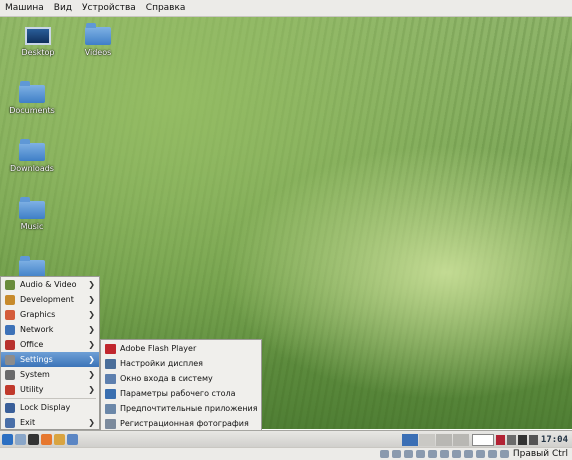 This screenshot has height=460, width=572. What do you see at coordinates (50, 422) in the screenshot?
I see `start-menu-item-exit: Exit ❯` at bounding box center [50, 422].